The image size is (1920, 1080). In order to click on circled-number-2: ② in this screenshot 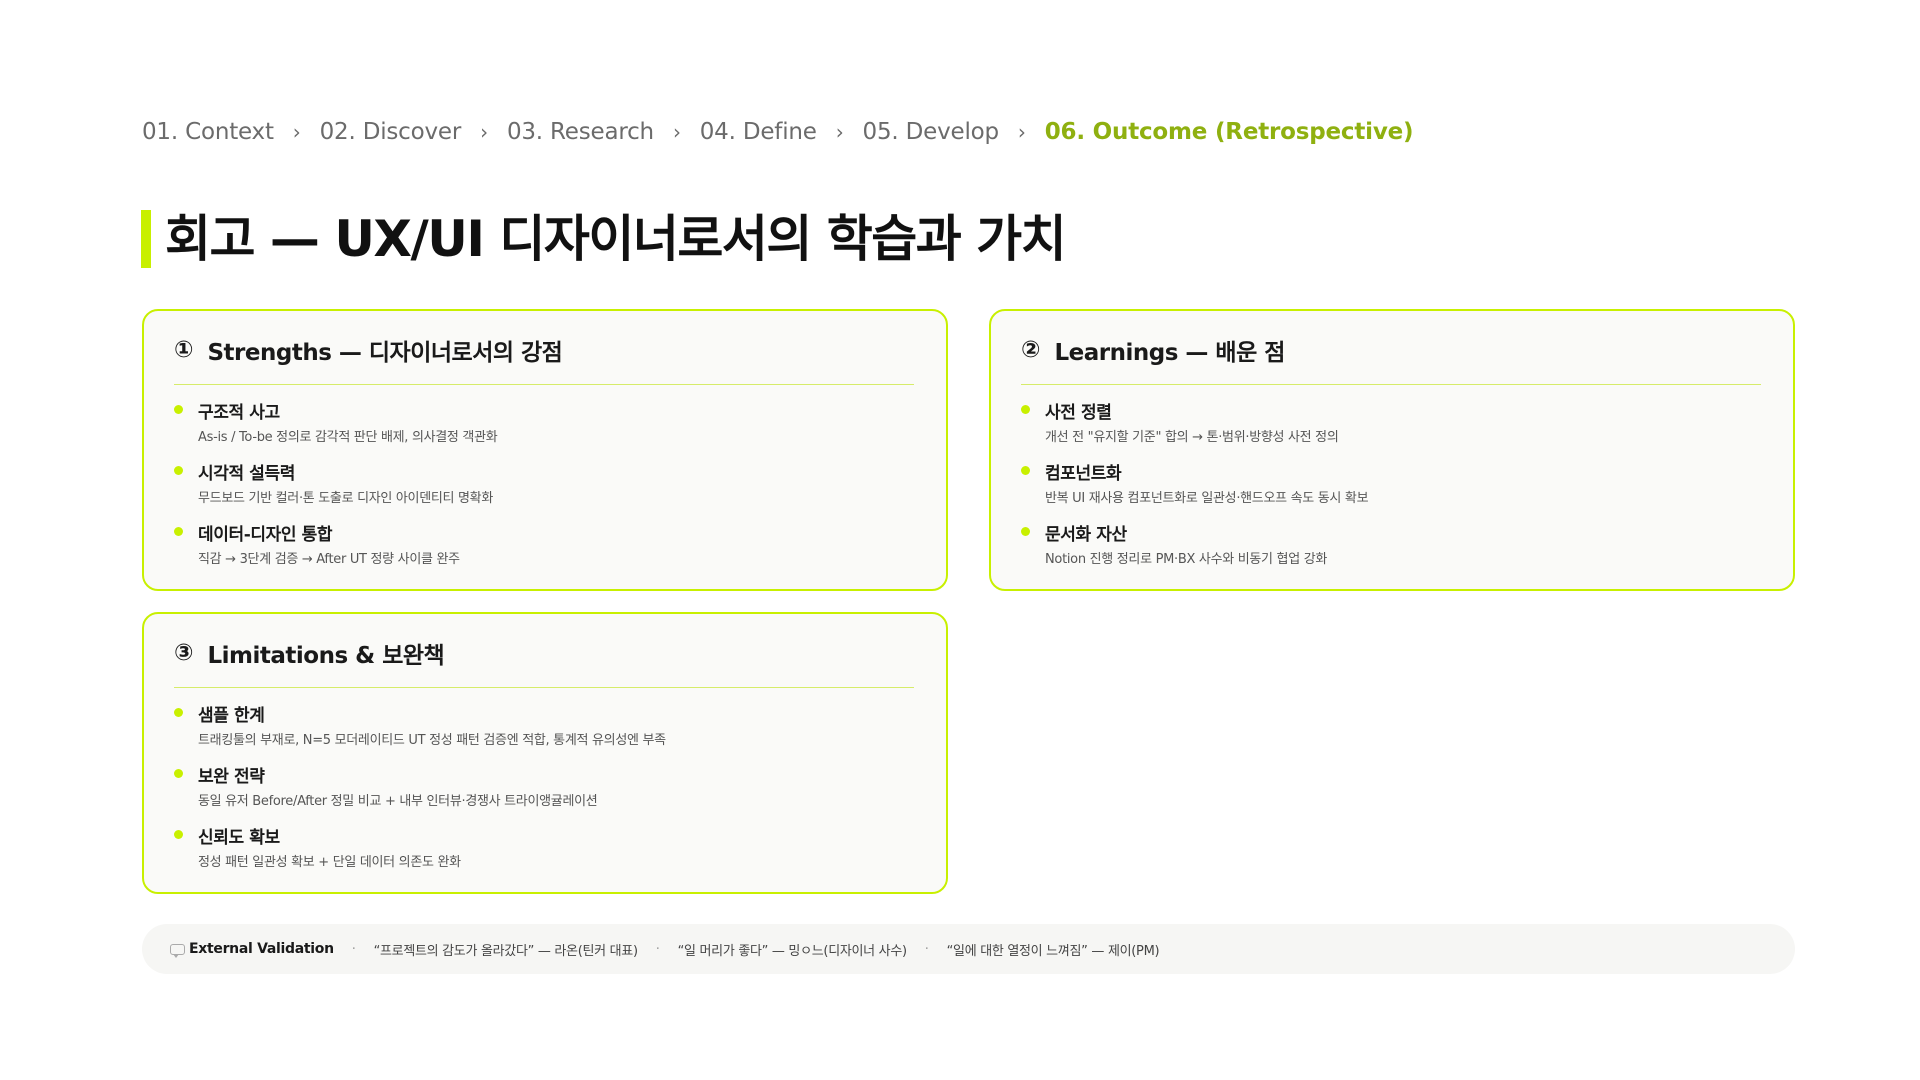, I will do `click(1031, 350)`.